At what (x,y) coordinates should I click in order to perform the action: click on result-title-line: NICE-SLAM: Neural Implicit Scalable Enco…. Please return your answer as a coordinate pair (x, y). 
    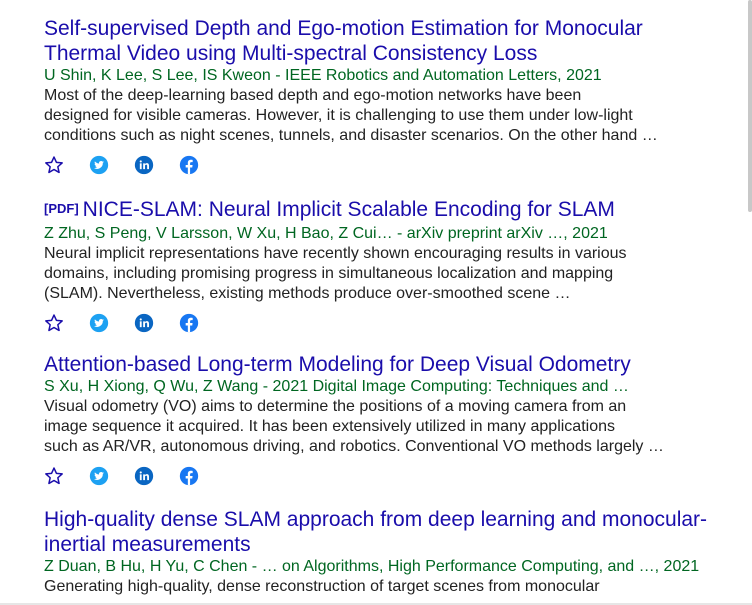
    Looking at the image, I should click on (348, 209).